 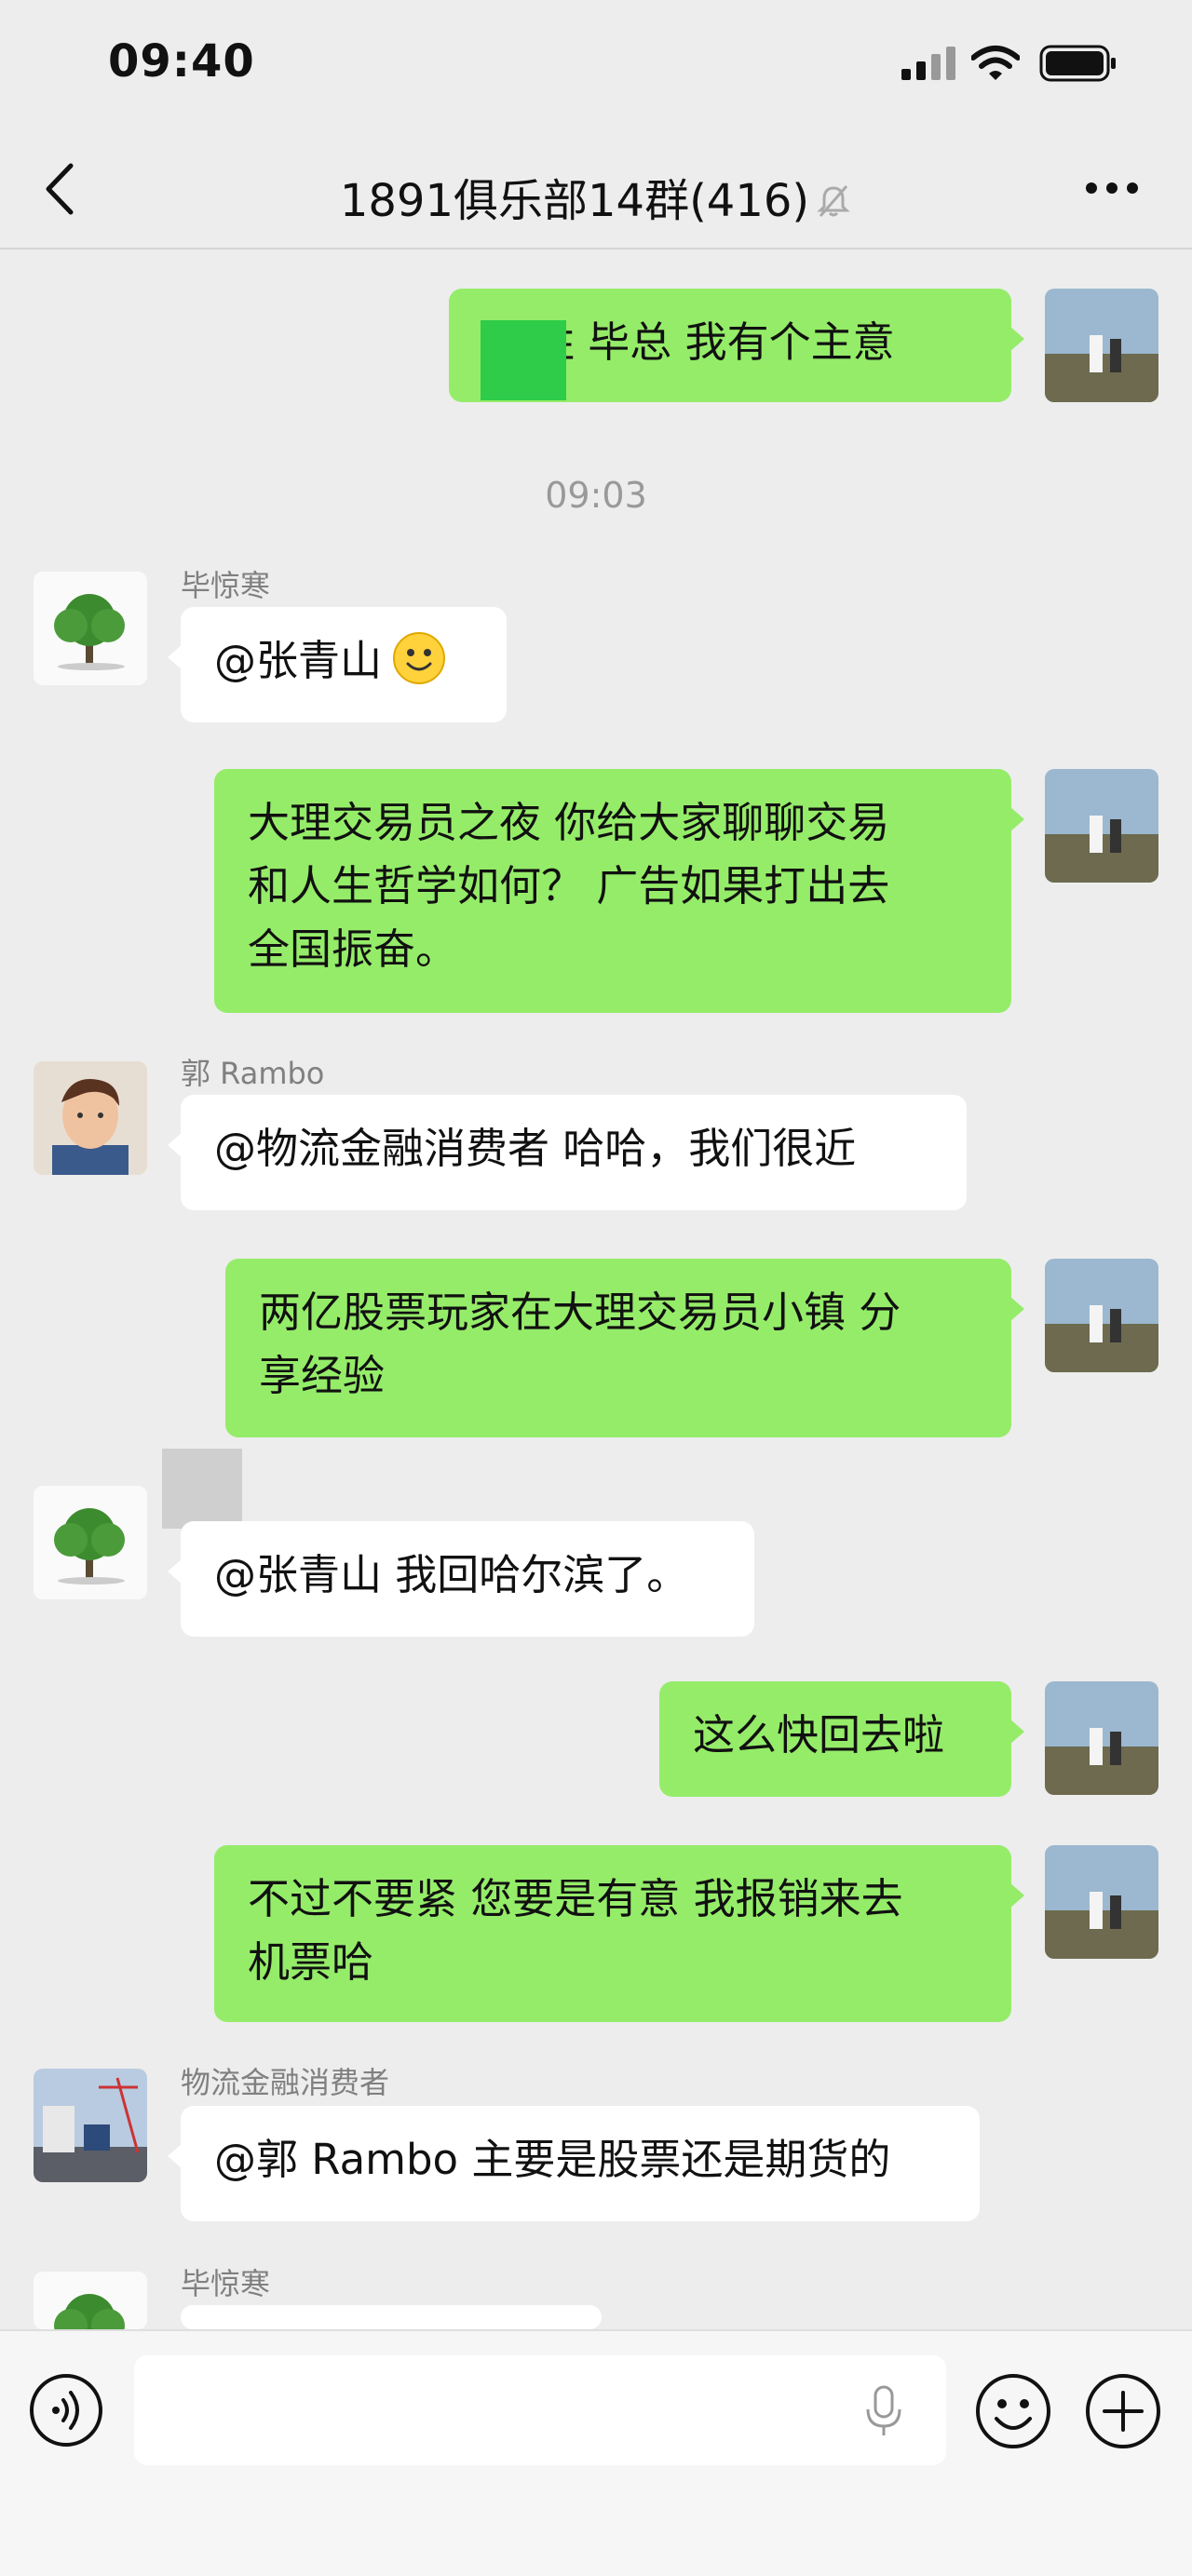 What do you see at coordinates (624, 1348) in the screenshot?
I see `message-bubble: 两亿股票玩家在大理交易员小镇 分 享经验` at bounding box center [624, 1348].